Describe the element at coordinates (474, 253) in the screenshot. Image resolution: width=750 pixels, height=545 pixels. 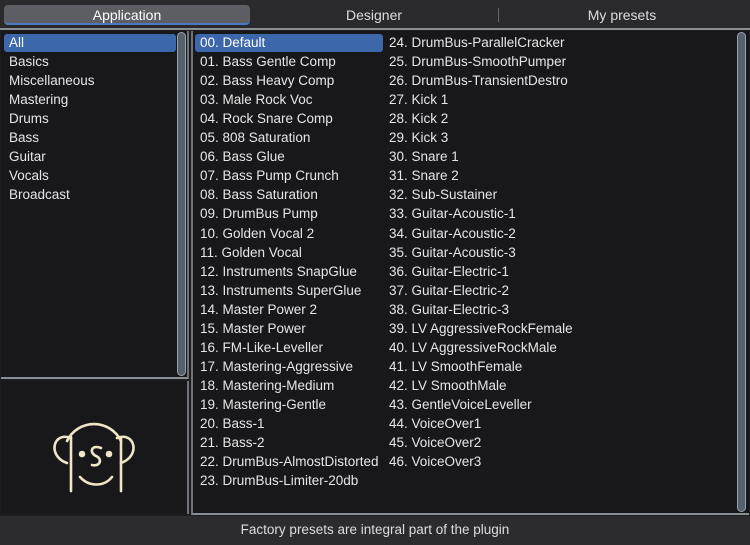
I see `preset-item: 35. Guitar-Acoustic-3` at that location.